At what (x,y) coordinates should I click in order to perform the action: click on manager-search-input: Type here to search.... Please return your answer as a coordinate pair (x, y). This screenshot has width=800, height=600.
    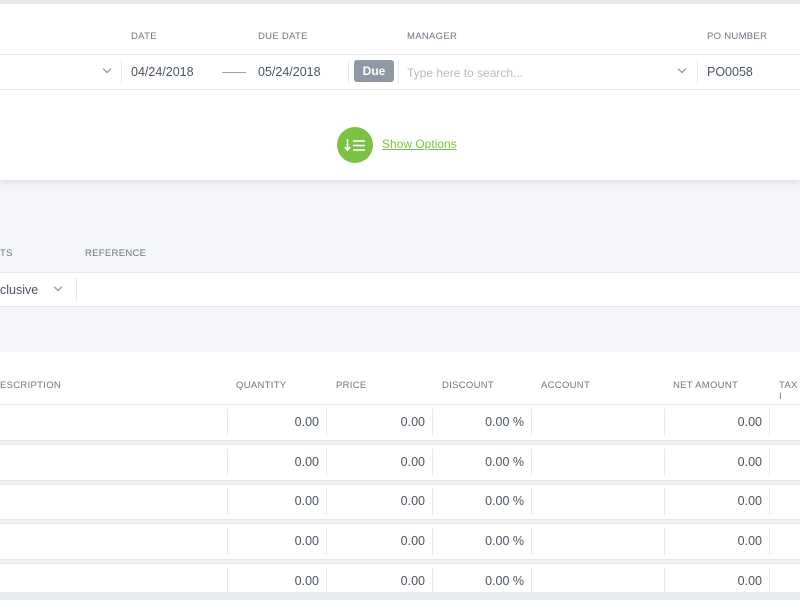
    Looking at the image, I should click on (465, 73).